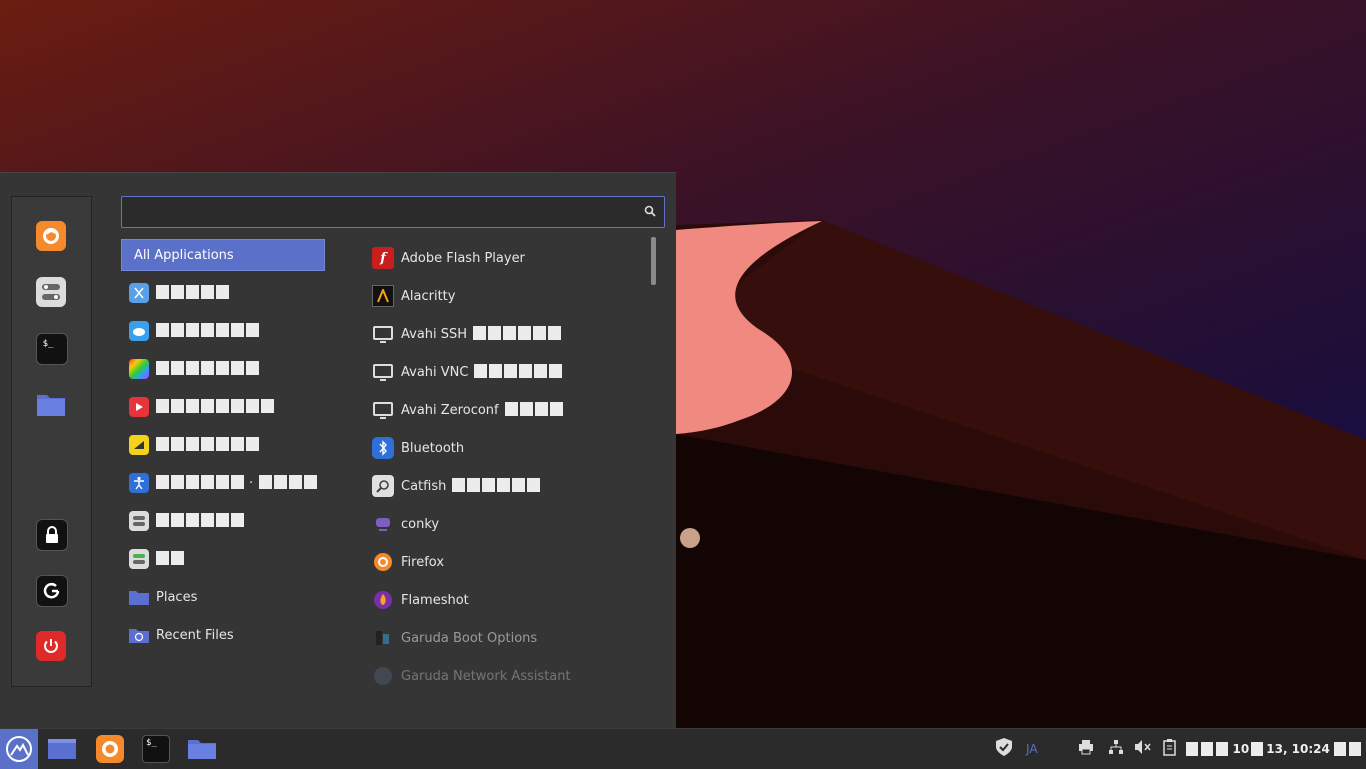 This screenshot has width=1366, height=769. I want to click on category-cloud, so click(226, 331).